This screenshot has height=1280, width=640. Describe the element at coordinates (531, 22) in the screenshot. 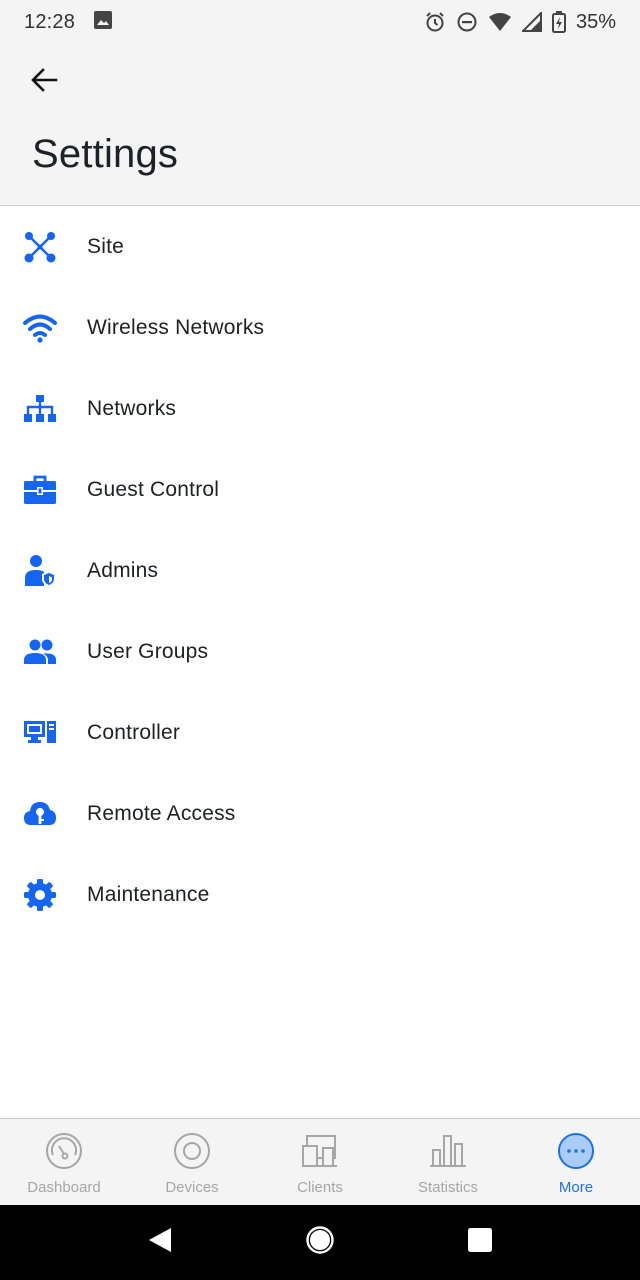

I see `cell-signal-icon` at that location.